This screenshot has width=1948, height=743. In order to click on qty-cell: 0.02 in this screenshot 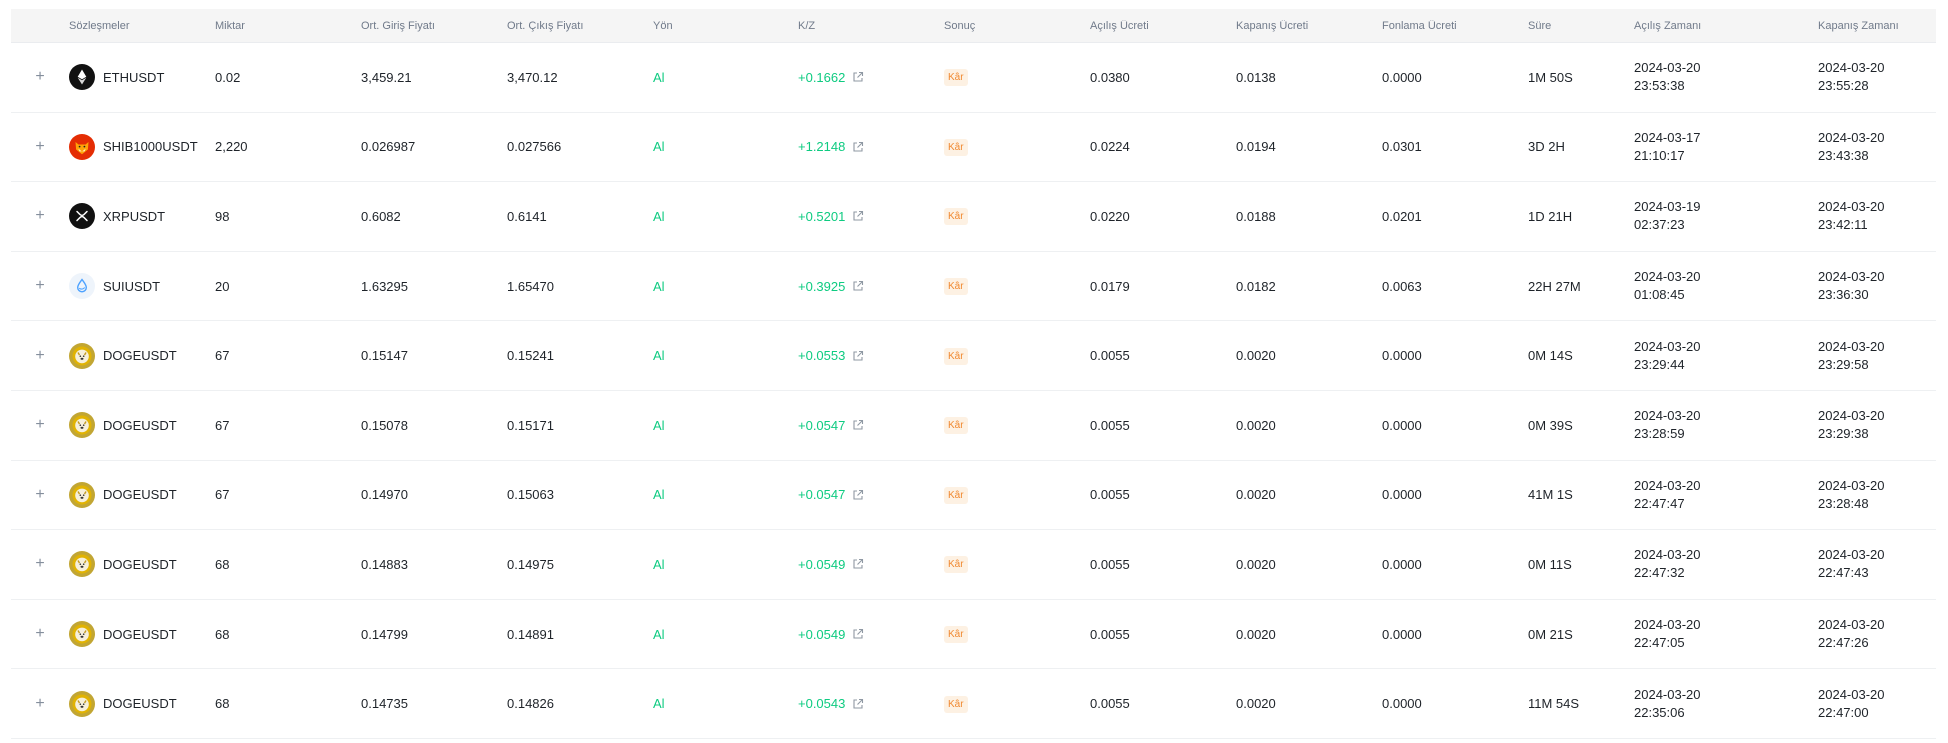, I will do `click(228, 77)`.